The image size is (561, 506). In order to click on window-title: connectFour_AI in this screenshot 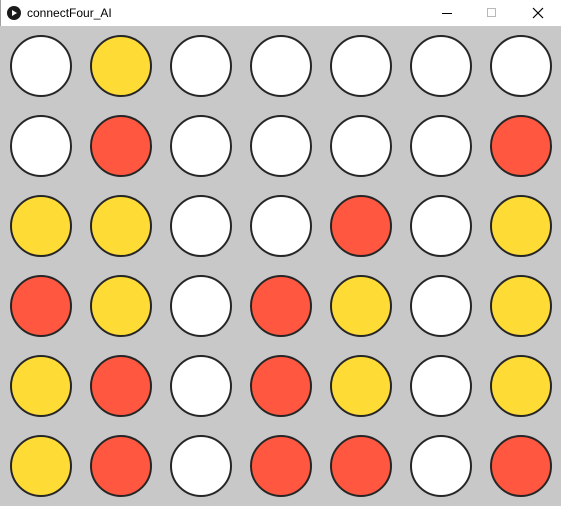, I will do `click(69, 13)`.